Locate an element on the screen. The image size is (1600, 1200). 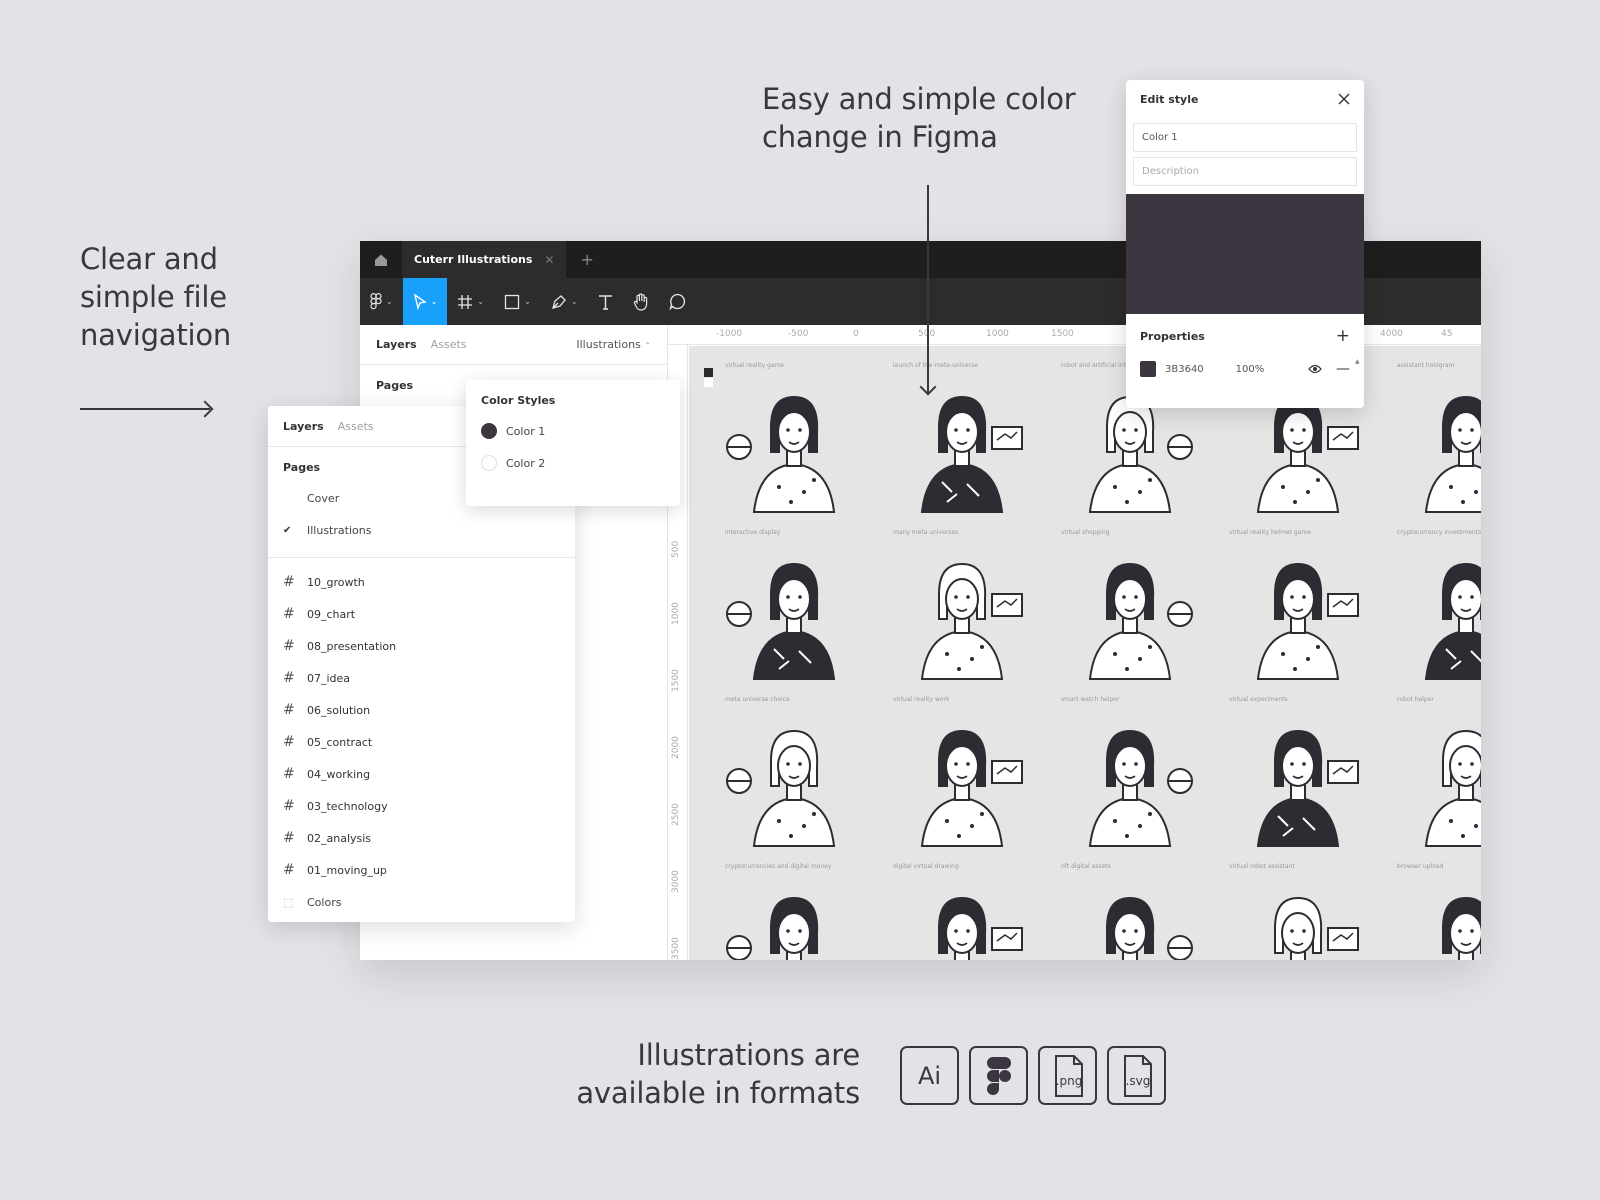
page-item-illustrations: ✔ Illustrations is located at coordinates (421, 530).